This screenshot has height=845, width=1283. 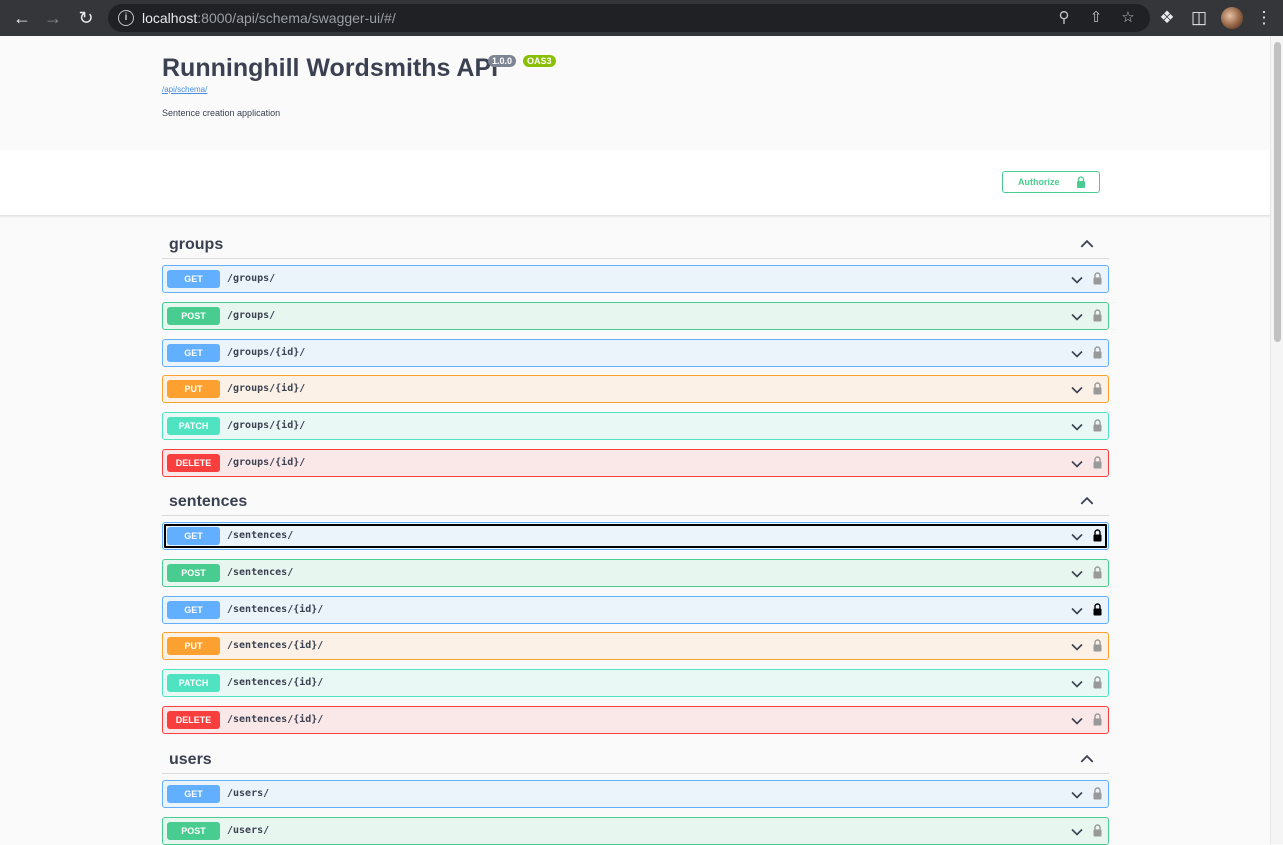 What do you see at coordinates (208, 501) in the screenshot?
I see `tag-name: sentences` at bounding box center [208, 501].